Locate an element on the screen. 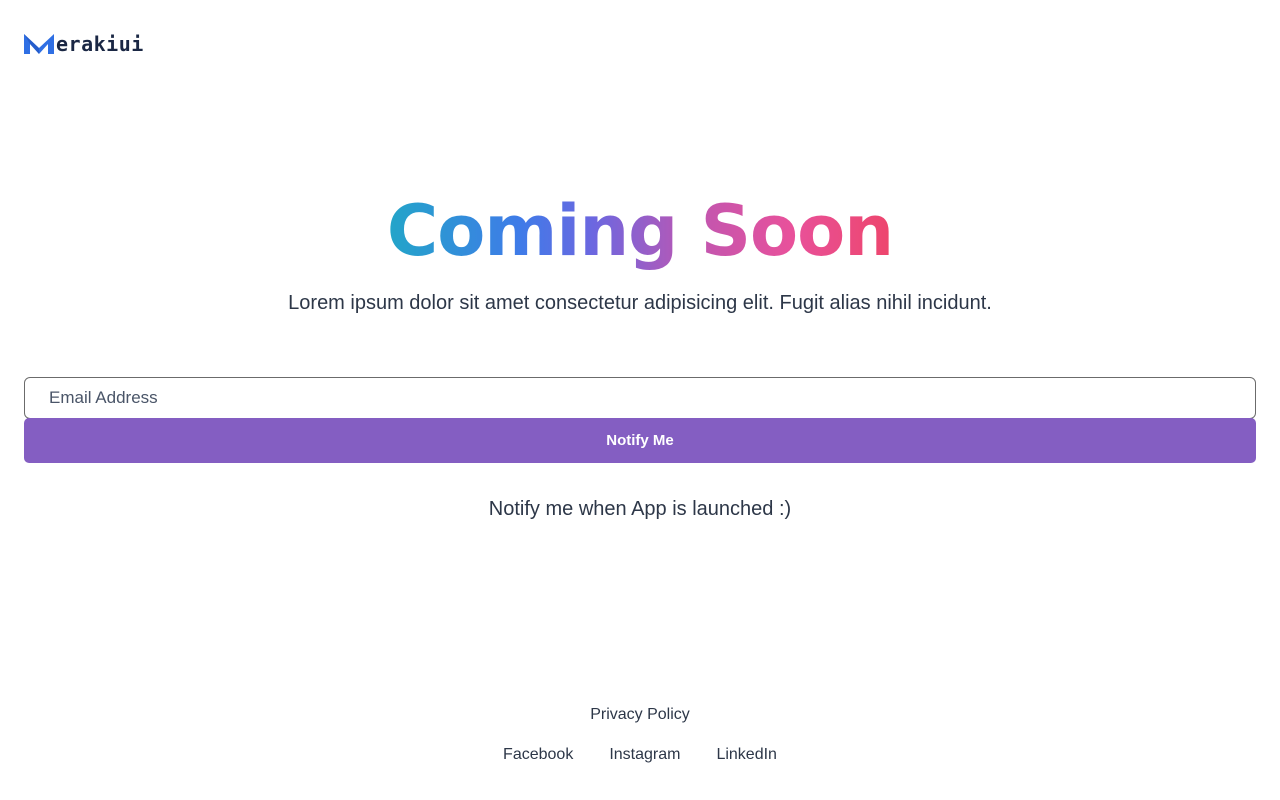 Image resolution: width=1280 pixels, height=800 pixels. logo-text: erakiui is located at coordinates (100, 44).